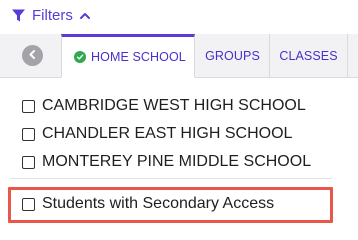 This screenshot has width=358, height=240. I want to click on filters-header: Filters, so click(179, 17).